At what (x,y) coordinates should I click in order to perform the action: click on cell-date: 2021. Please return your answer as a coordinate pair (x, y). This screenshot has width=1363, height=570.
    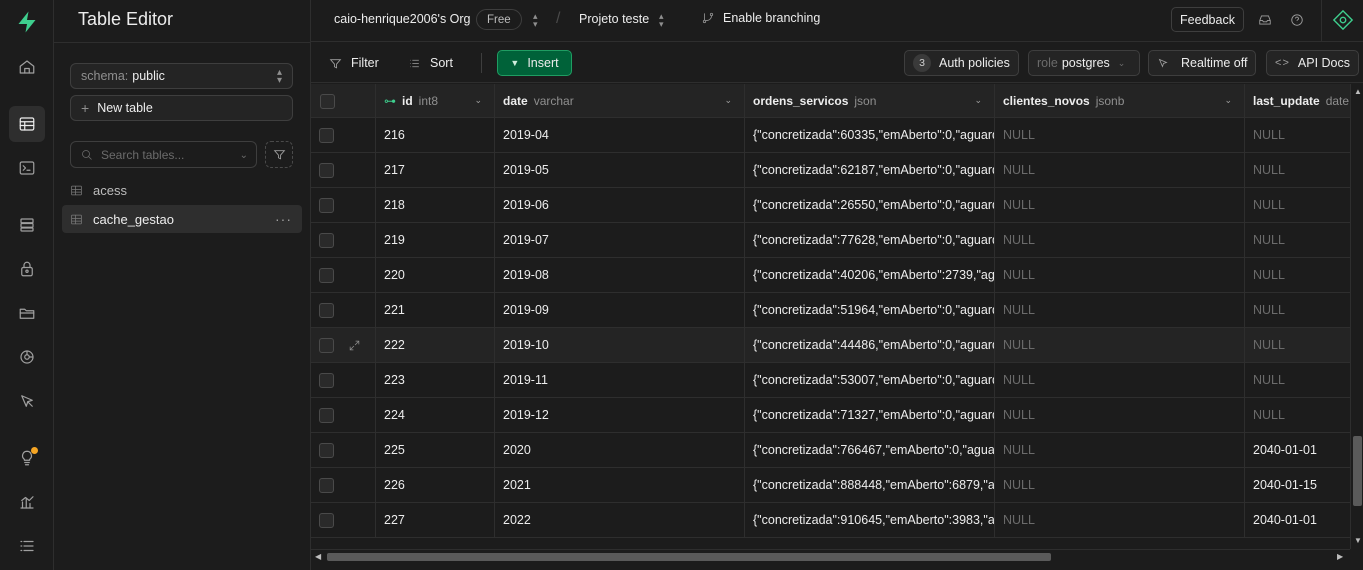
    Looking at the image, I should click on (620, 485).